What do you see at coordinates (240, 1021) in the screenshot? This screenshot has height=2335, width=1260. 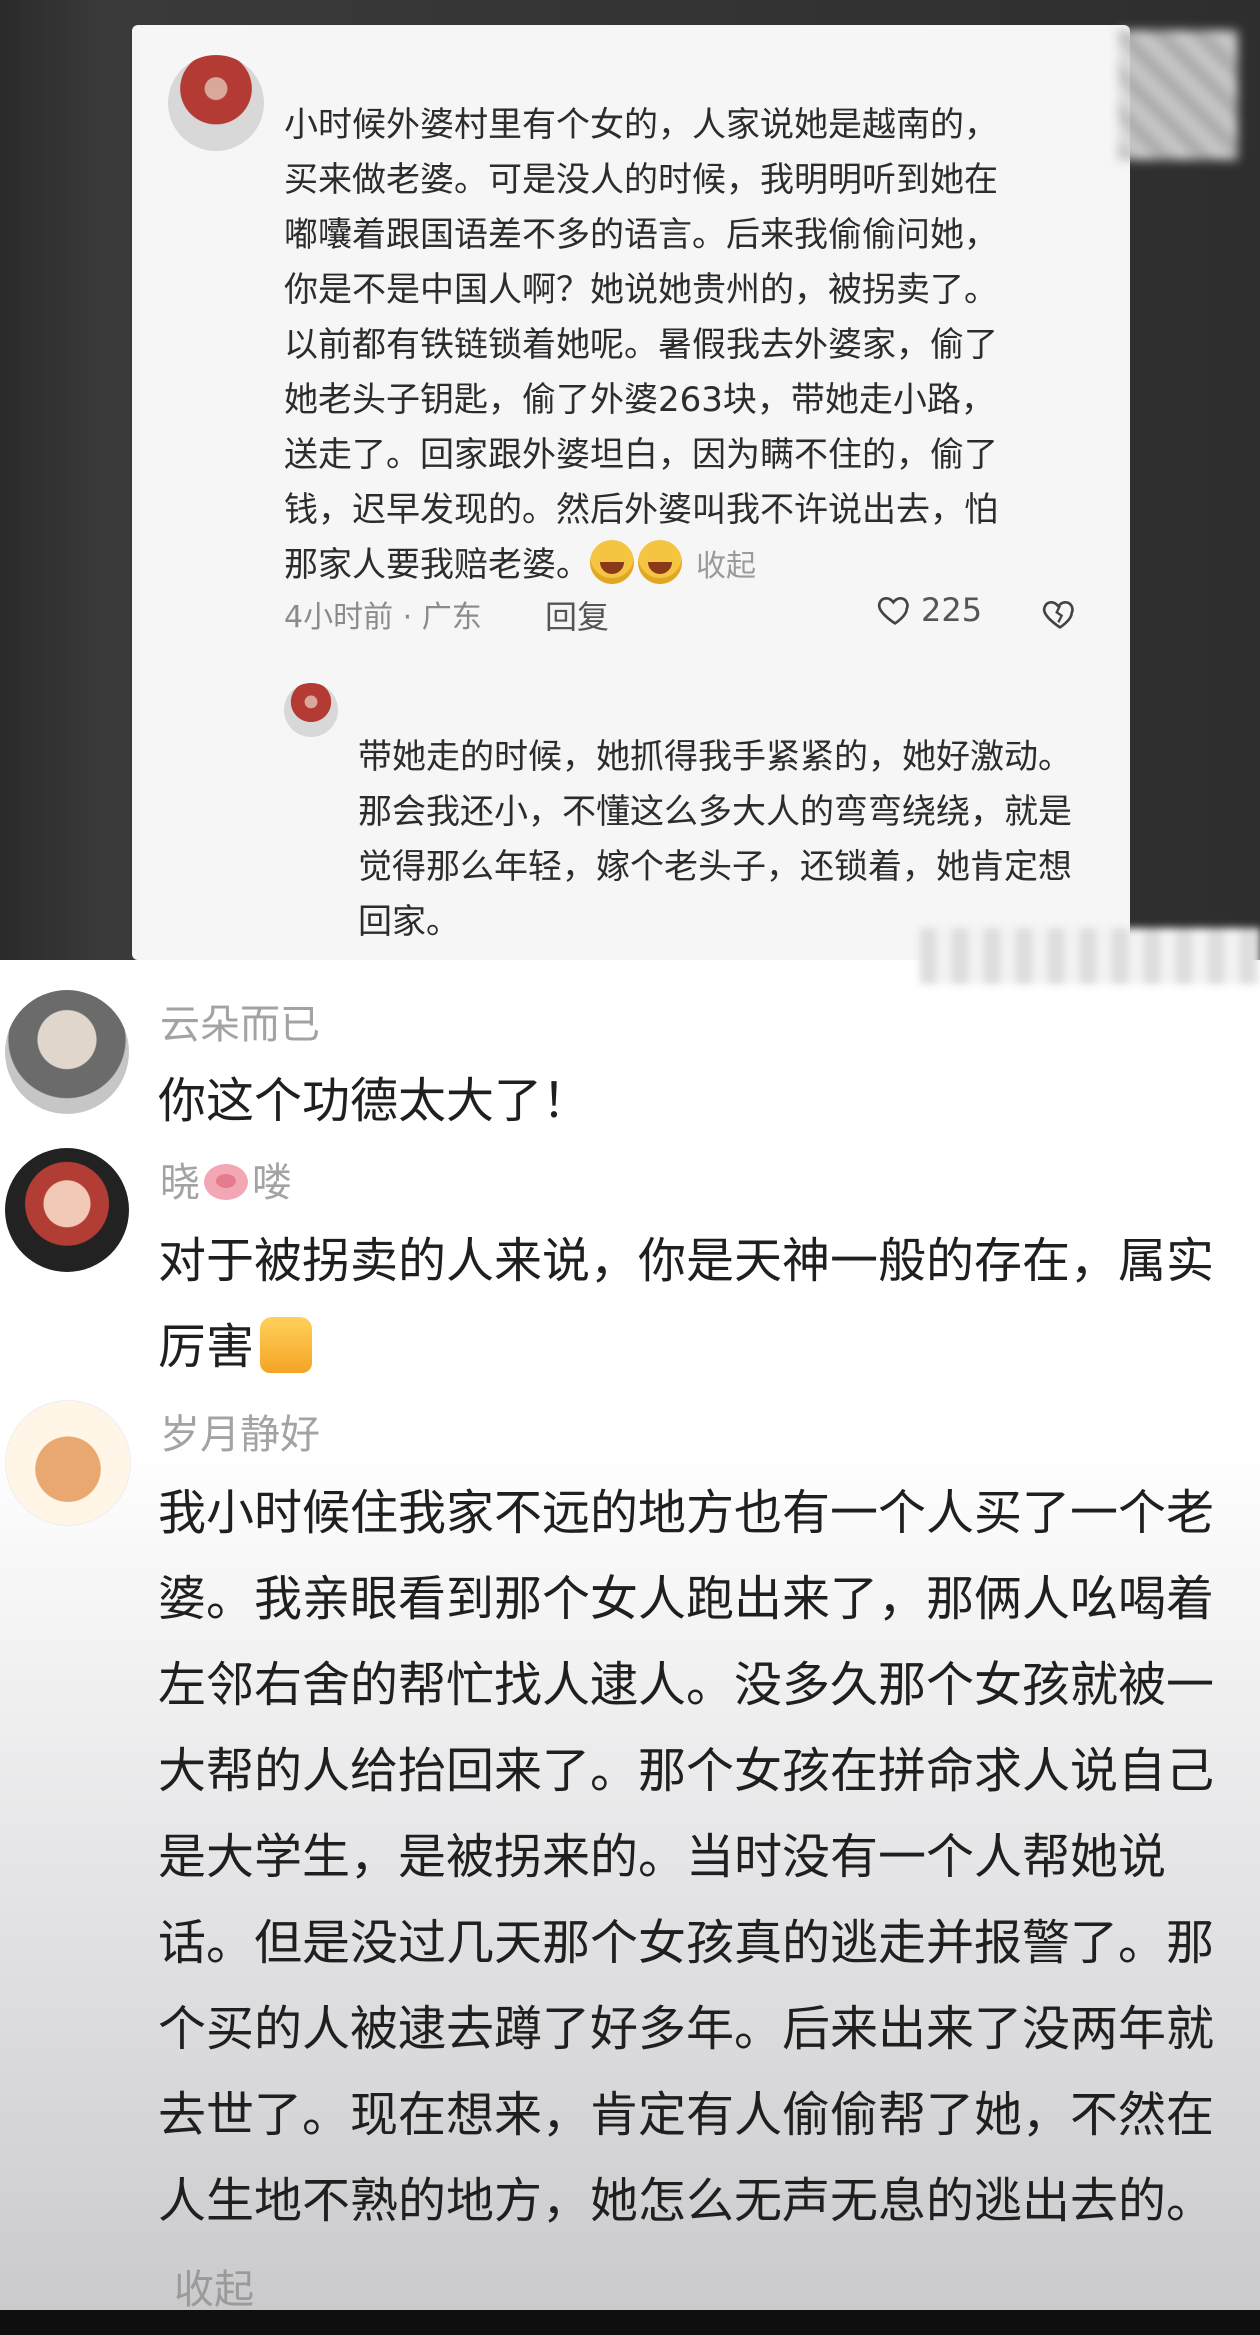 I see `comment-username: 云朵而已` at bounding box center [240, 1021].